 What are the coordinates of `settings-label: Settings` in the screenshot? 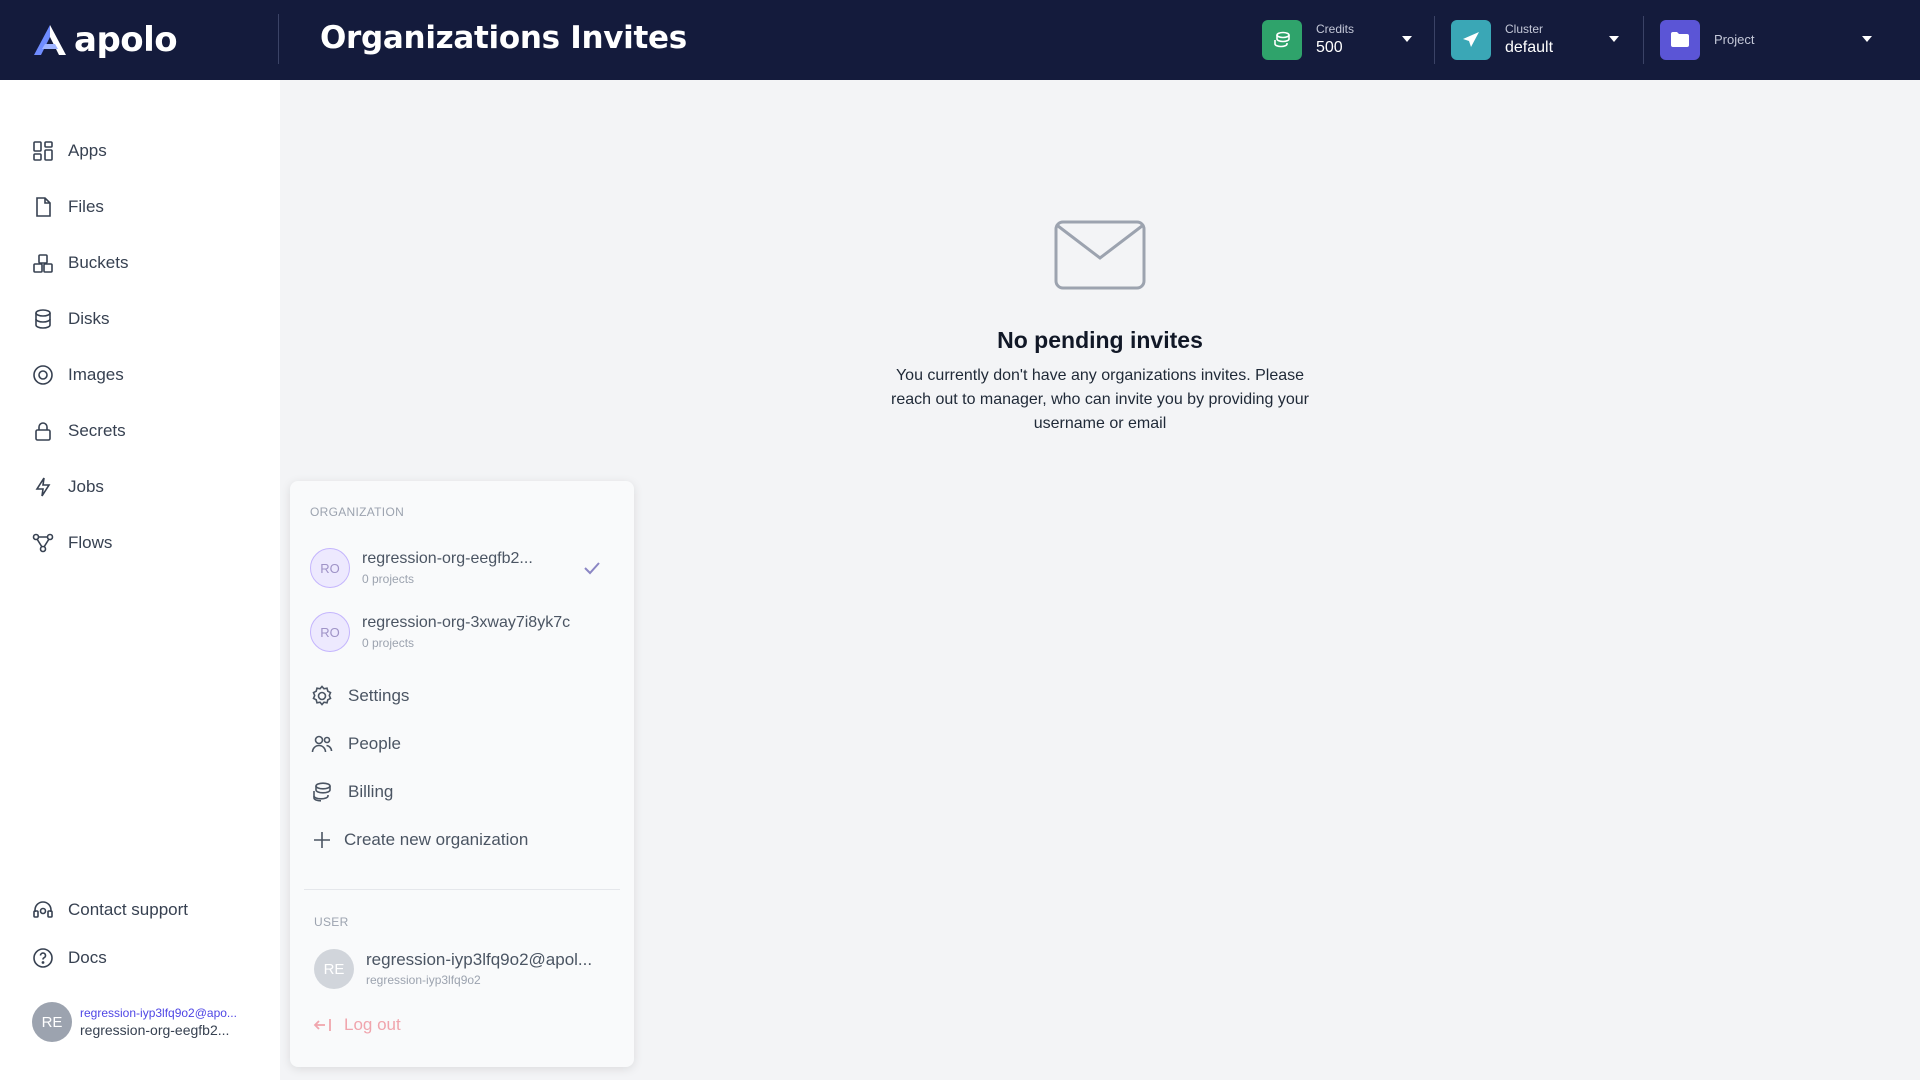 It's located at (379, 695).